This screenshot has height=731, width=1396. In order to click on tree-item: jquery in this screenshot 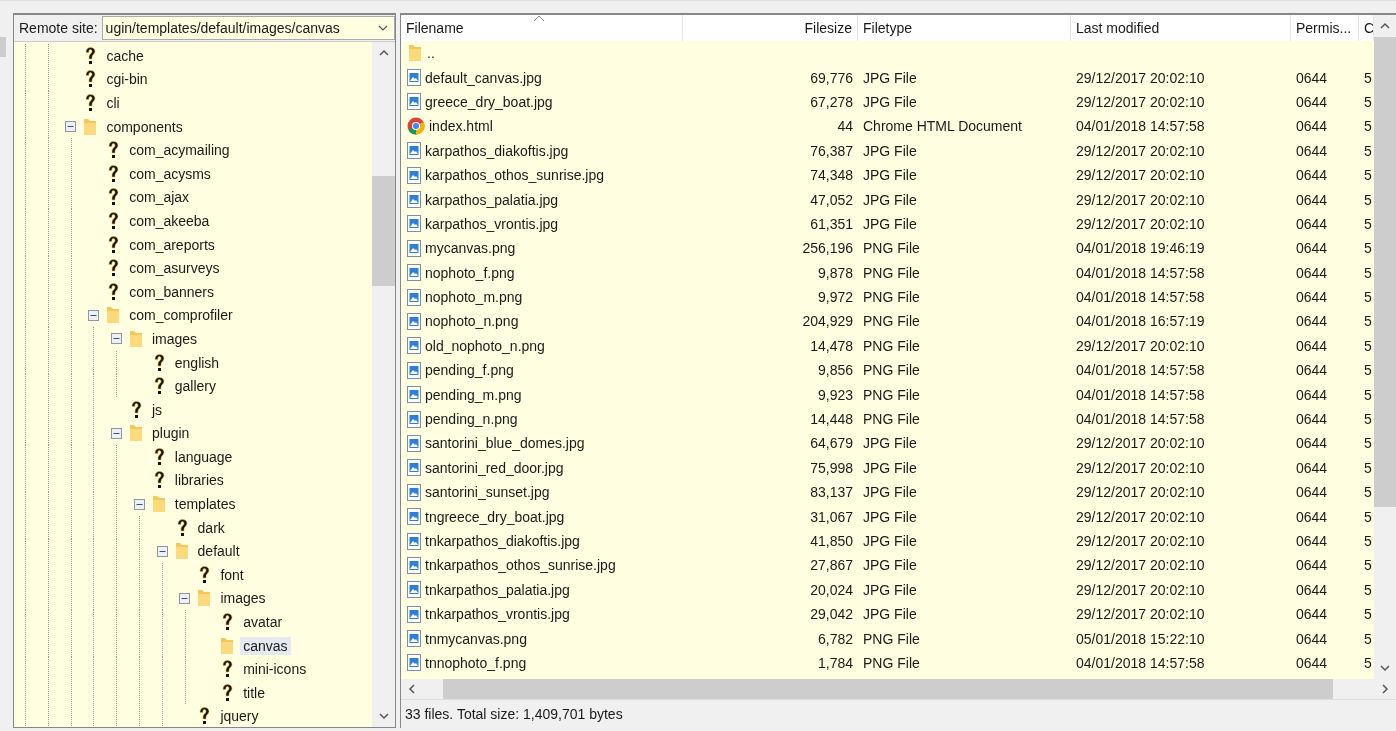, I will do `click(239, 716)`.